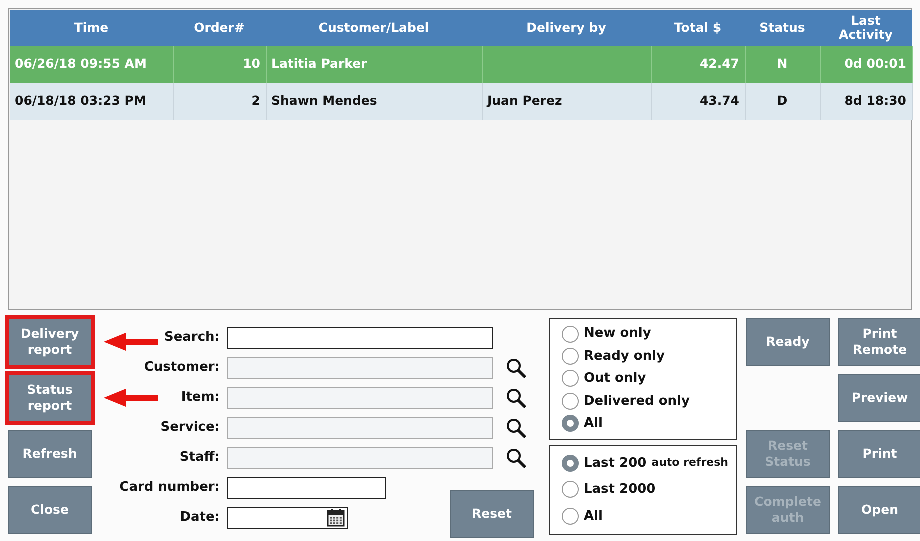  What do you see at coordinates (625, 356) in the screenshot?
I see `radio-label: Ready only` at bounding box center [625, 356].